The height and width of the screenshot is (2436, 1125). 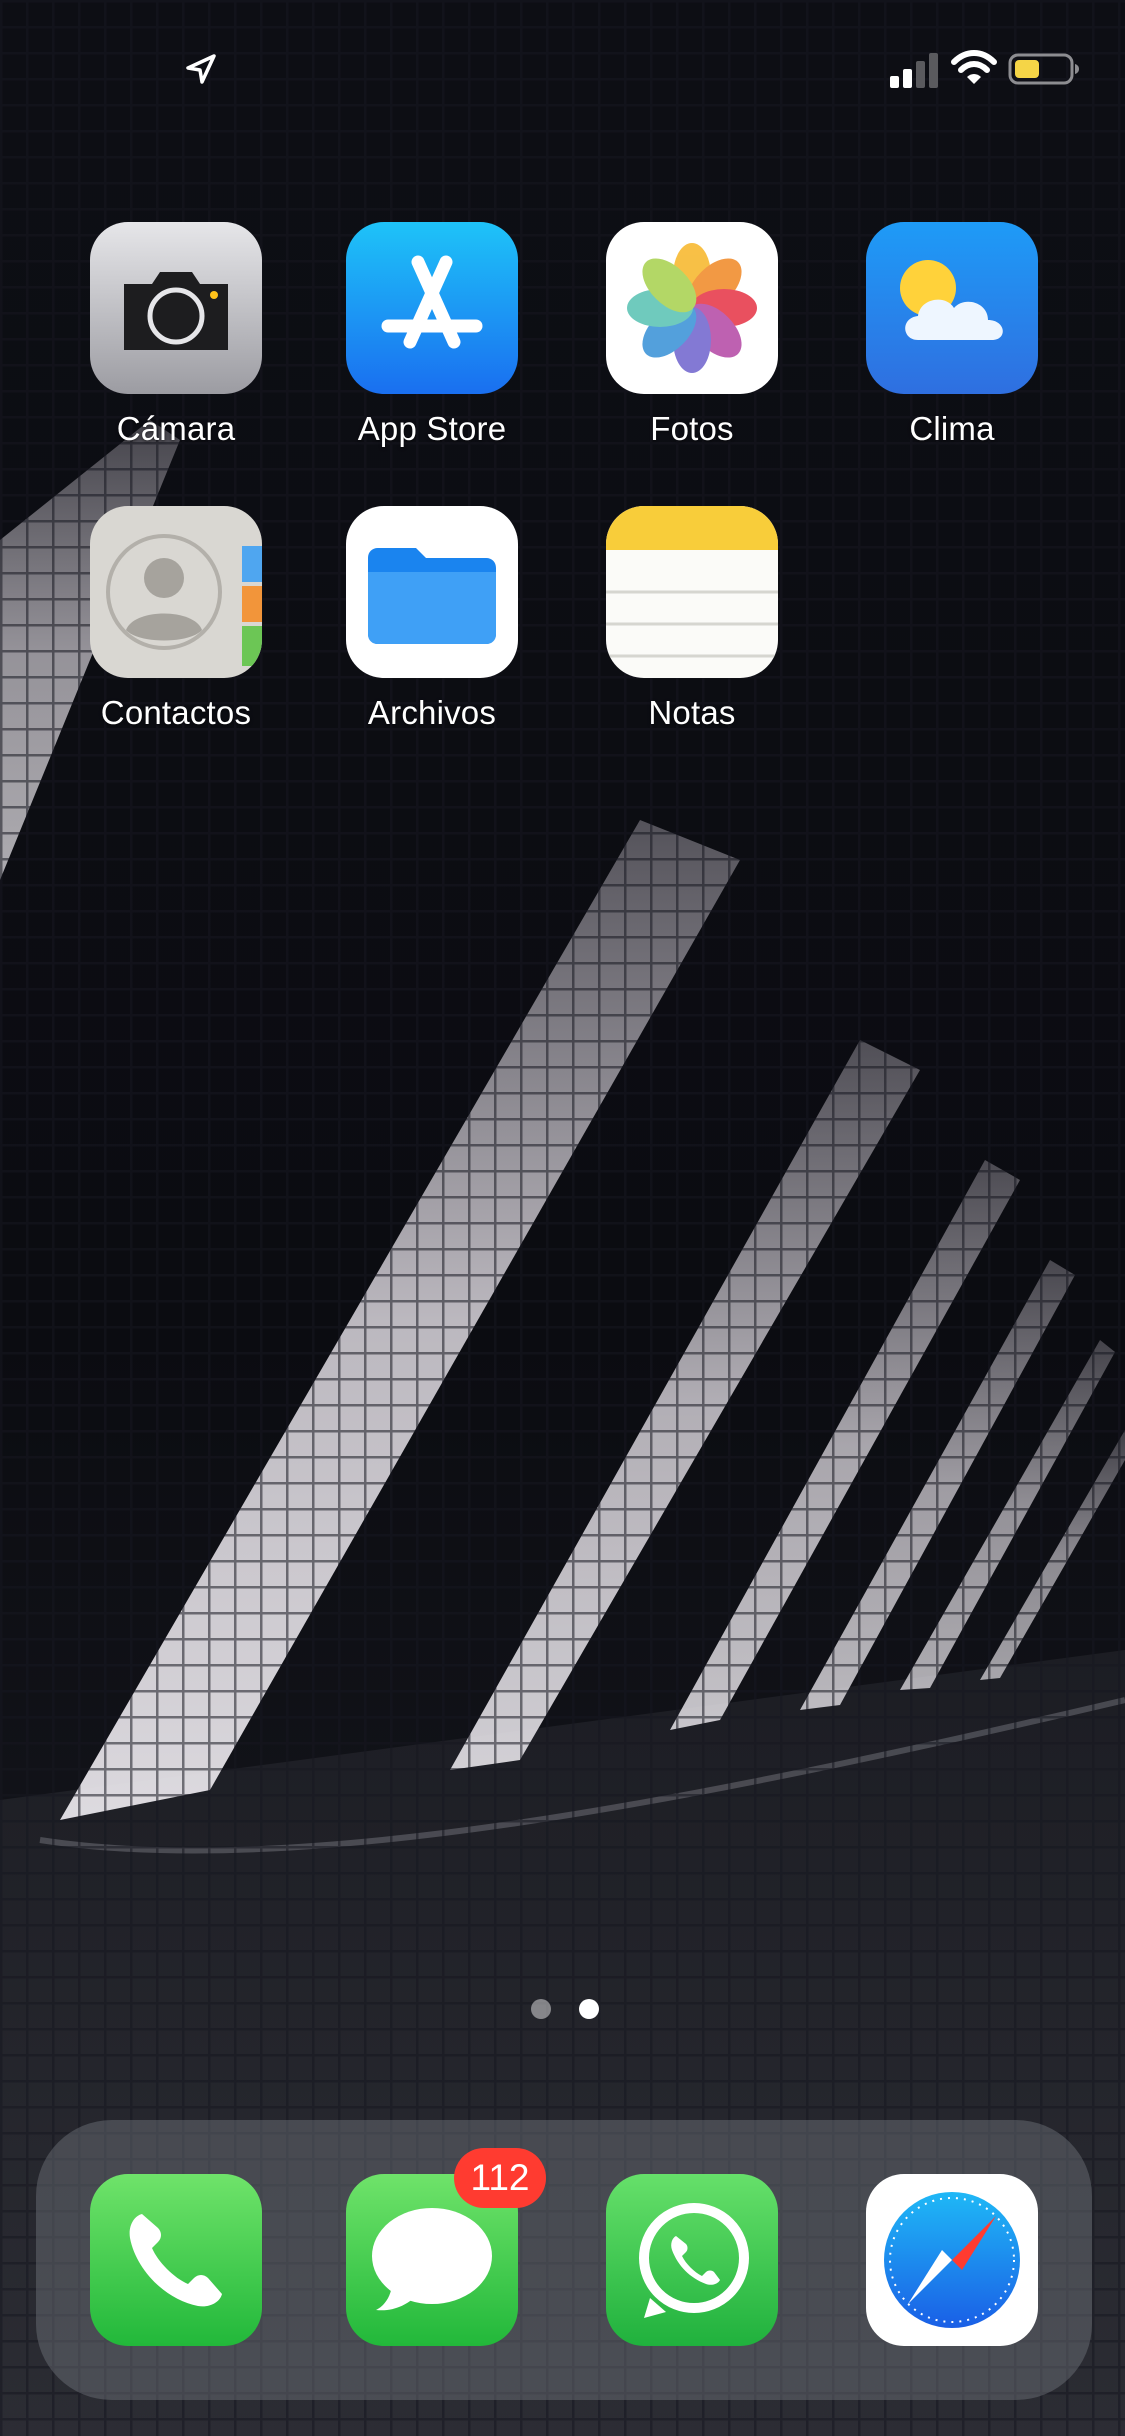 What do you see at coordinates (432, 308) in the screenshot?
I see `app-store-icon` at bounding box center [432, 308].